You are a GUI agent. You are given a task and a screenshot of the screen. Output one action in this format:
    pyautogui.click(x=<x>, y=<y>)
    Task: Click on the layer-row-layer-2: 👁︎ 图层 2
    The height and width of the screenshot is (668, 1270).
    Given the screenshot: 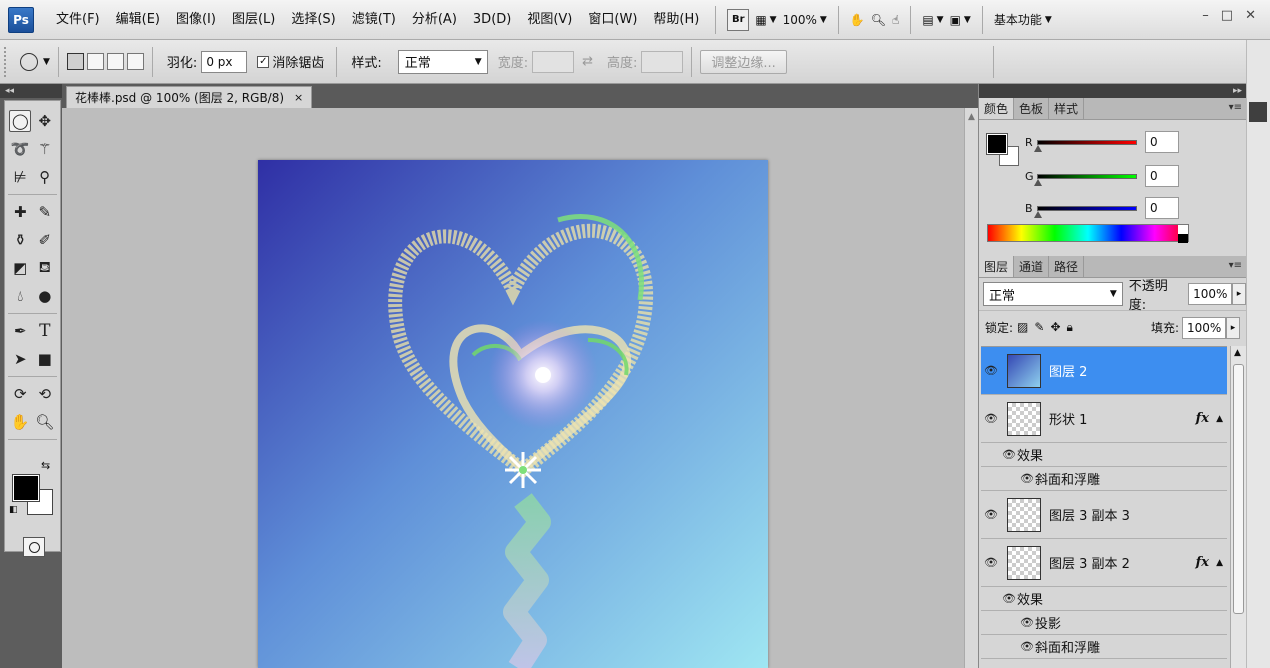 What is the action you would take?
    pyautogui.click(x=1104, y=371)
    